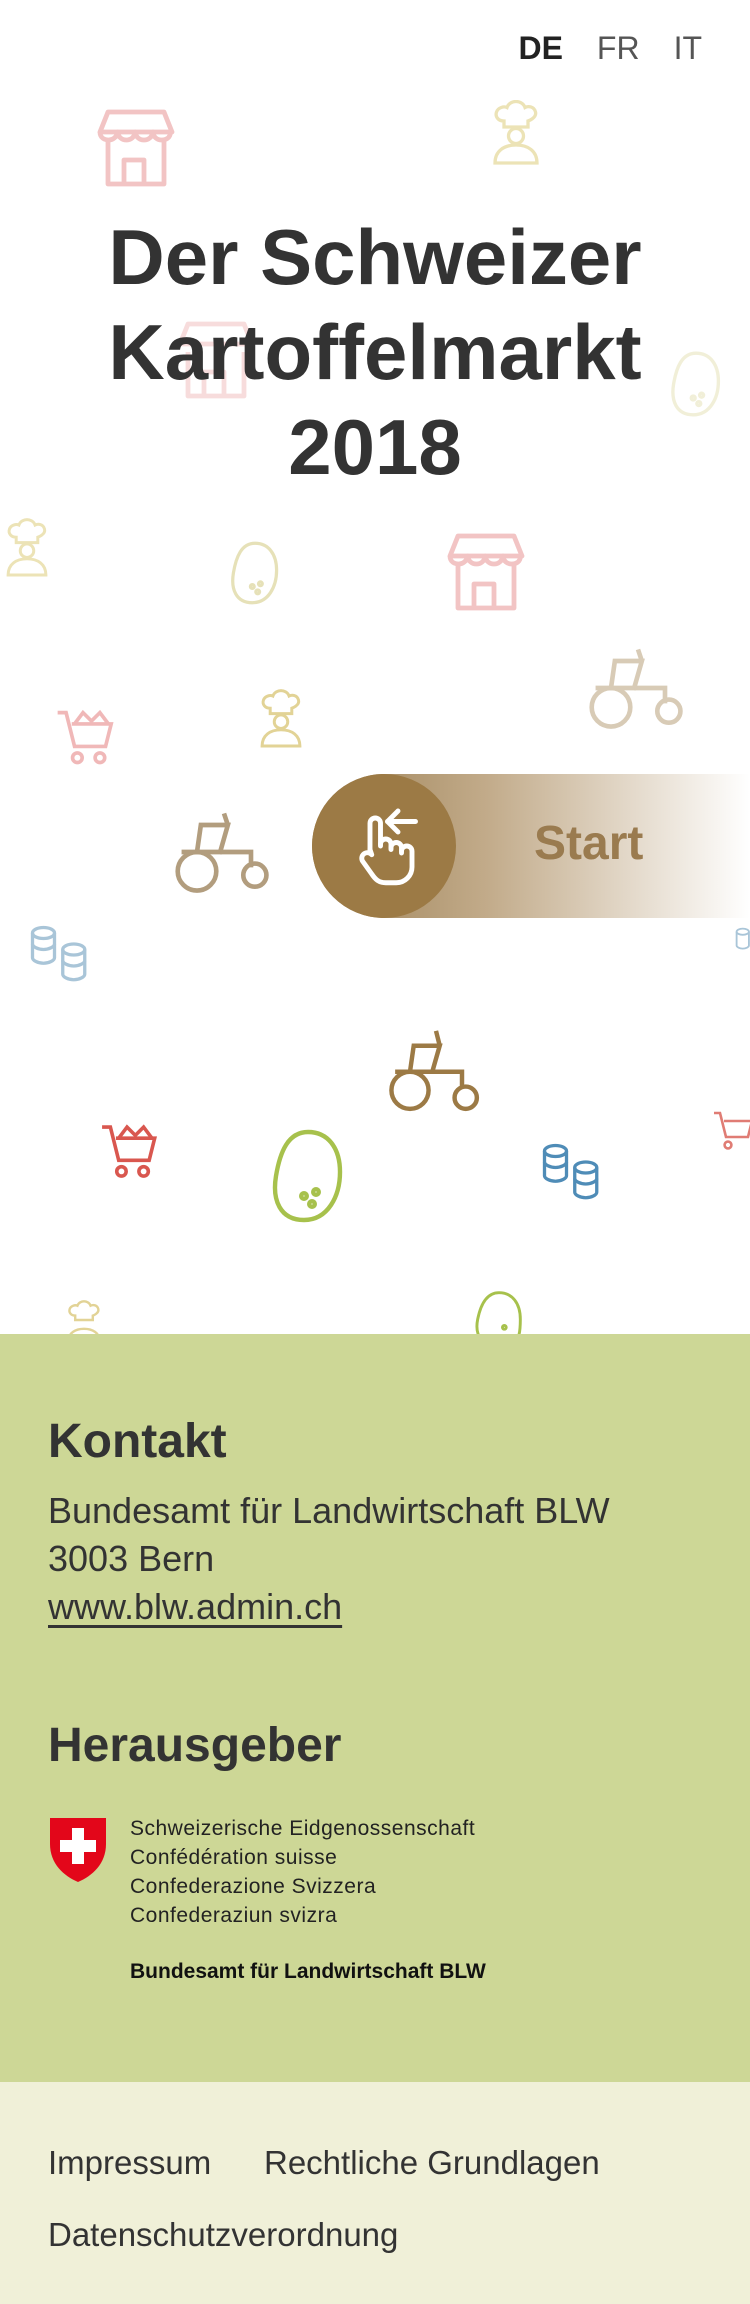 This screenshot has height=2304, width=750. What do you see at coordinates (688, 48) in the screenshot?
I see `lang-it: IT` at bounding box center [688, 48].